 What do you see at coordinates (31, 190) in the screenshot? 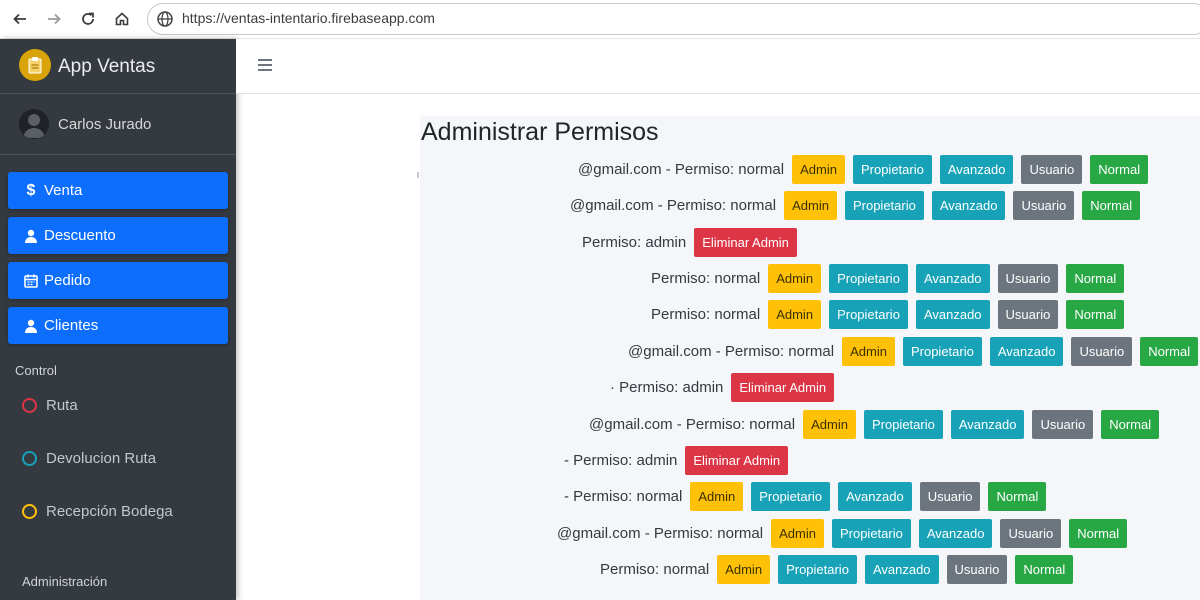
I see `dollar-icon: $` at bounding box center [31, 190].